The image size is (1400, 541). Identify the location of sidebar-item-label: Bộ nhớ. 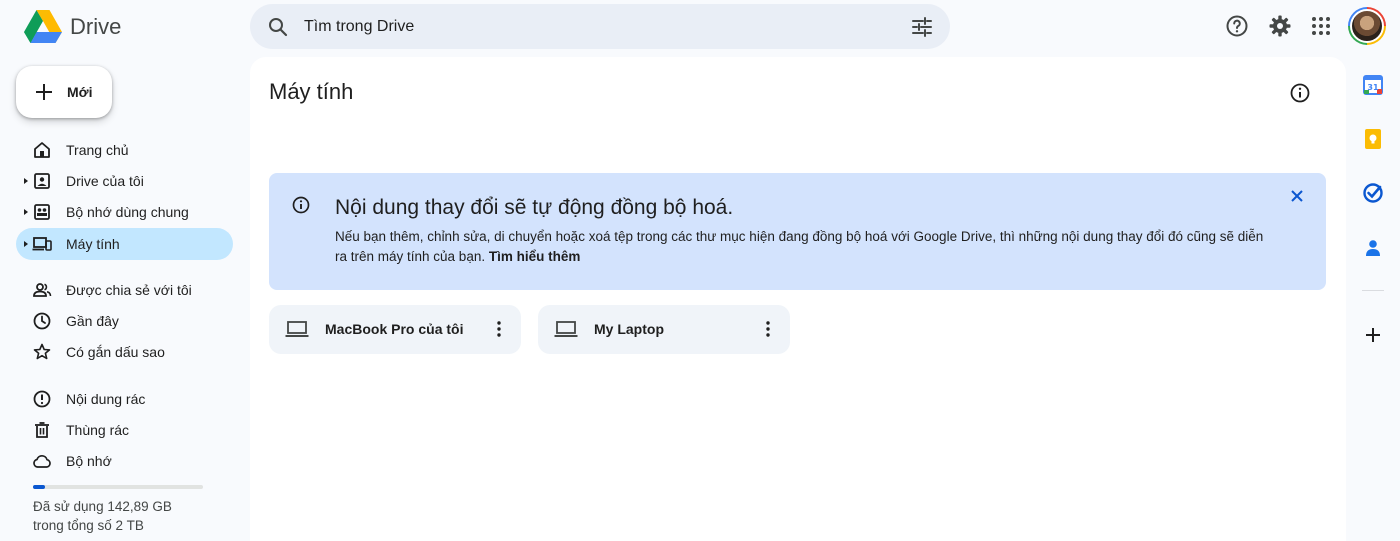
(89, 461).